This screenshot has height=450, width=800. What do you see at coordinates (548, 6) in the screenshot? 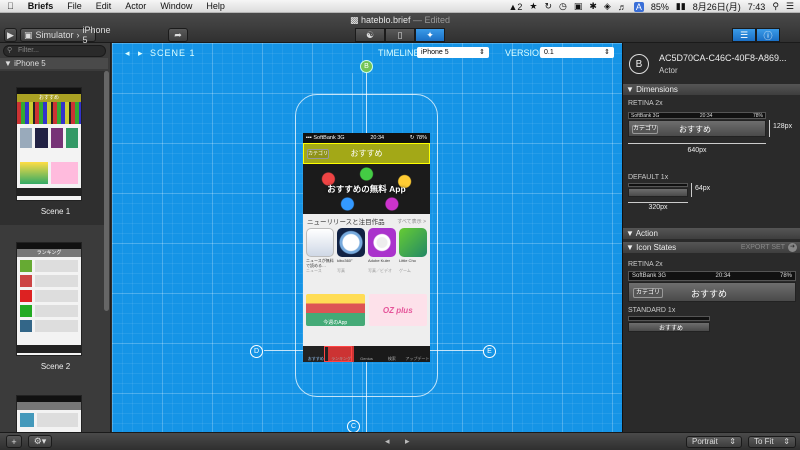
I see `sync-icon: ↻` at bounding box center [548, 6].